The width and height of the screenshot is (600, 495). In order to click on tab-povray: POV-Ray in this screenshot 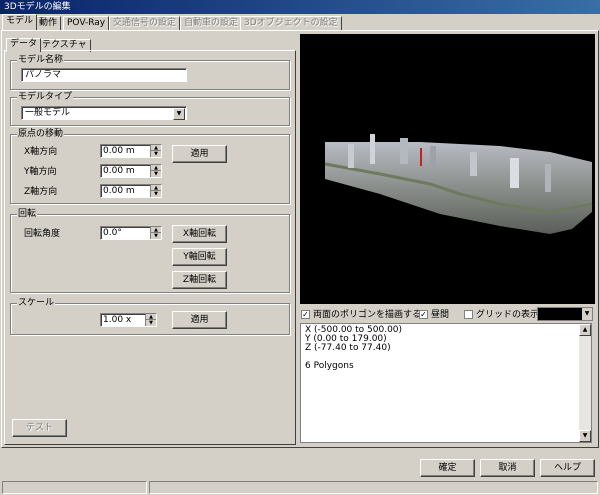, I will do `click(86, 23)`.